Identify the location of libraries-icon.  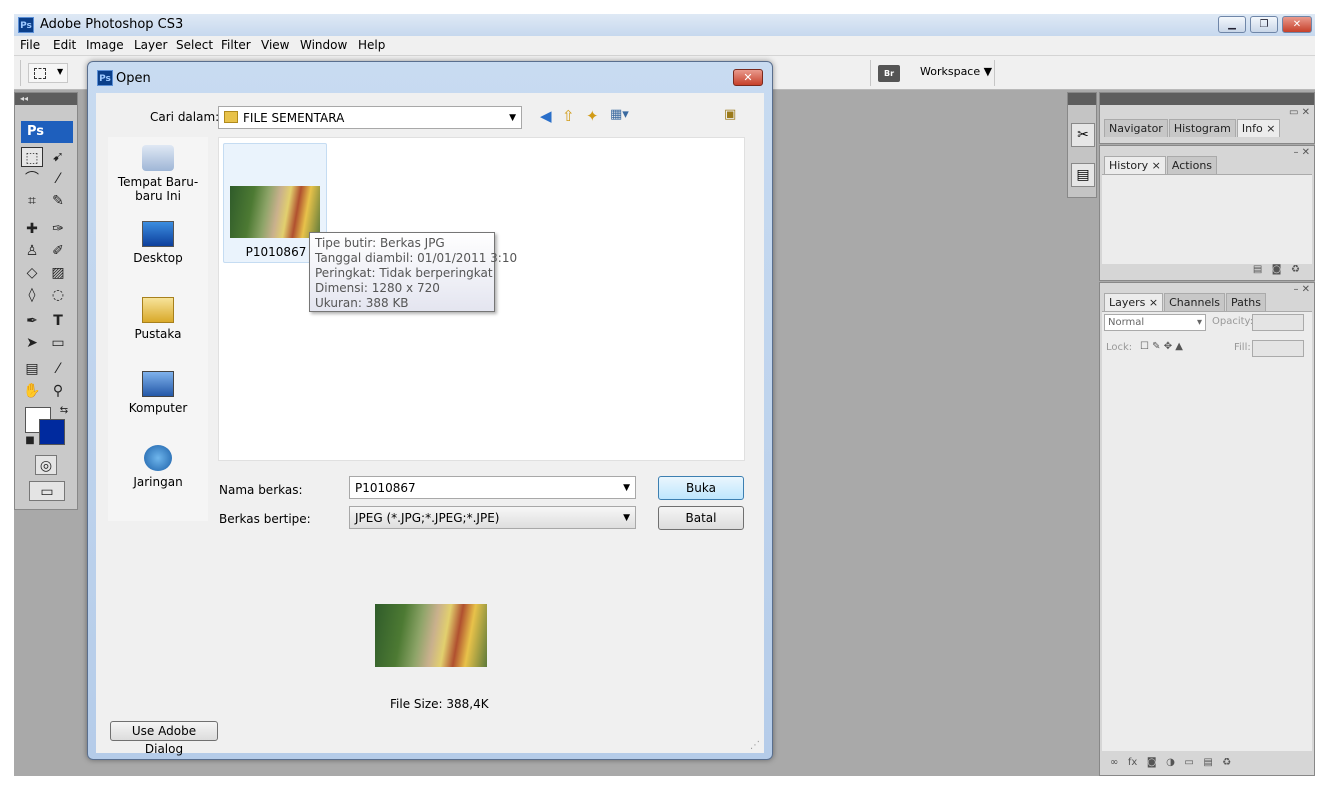
(158, 310).